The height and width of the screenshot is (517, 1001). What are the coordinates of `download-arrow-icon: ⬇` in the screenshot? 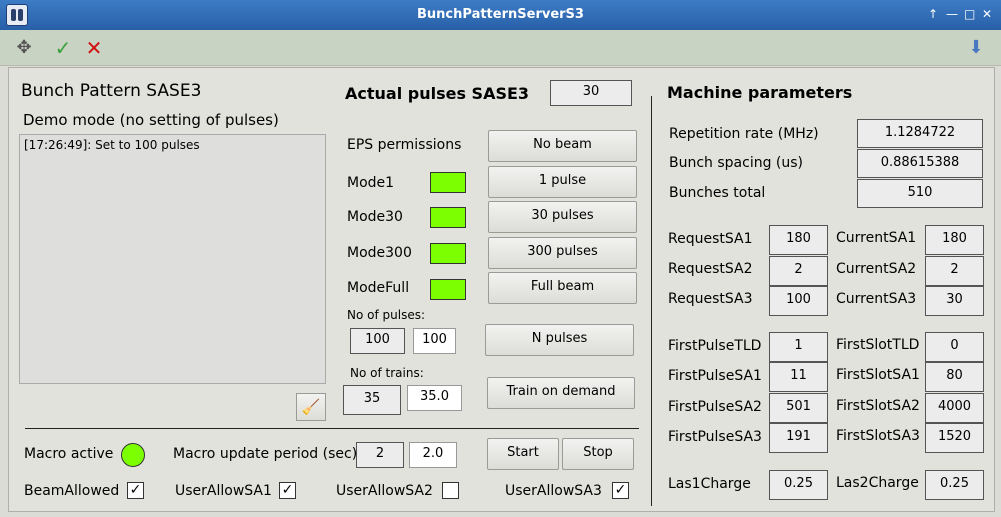 It's located at (976, 48).